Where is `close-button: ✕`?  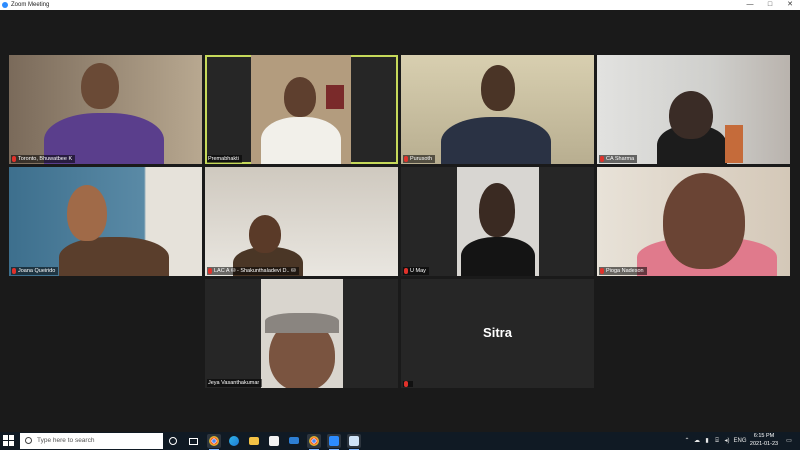 close-button: ✕ is located at coordinates (790, 5).